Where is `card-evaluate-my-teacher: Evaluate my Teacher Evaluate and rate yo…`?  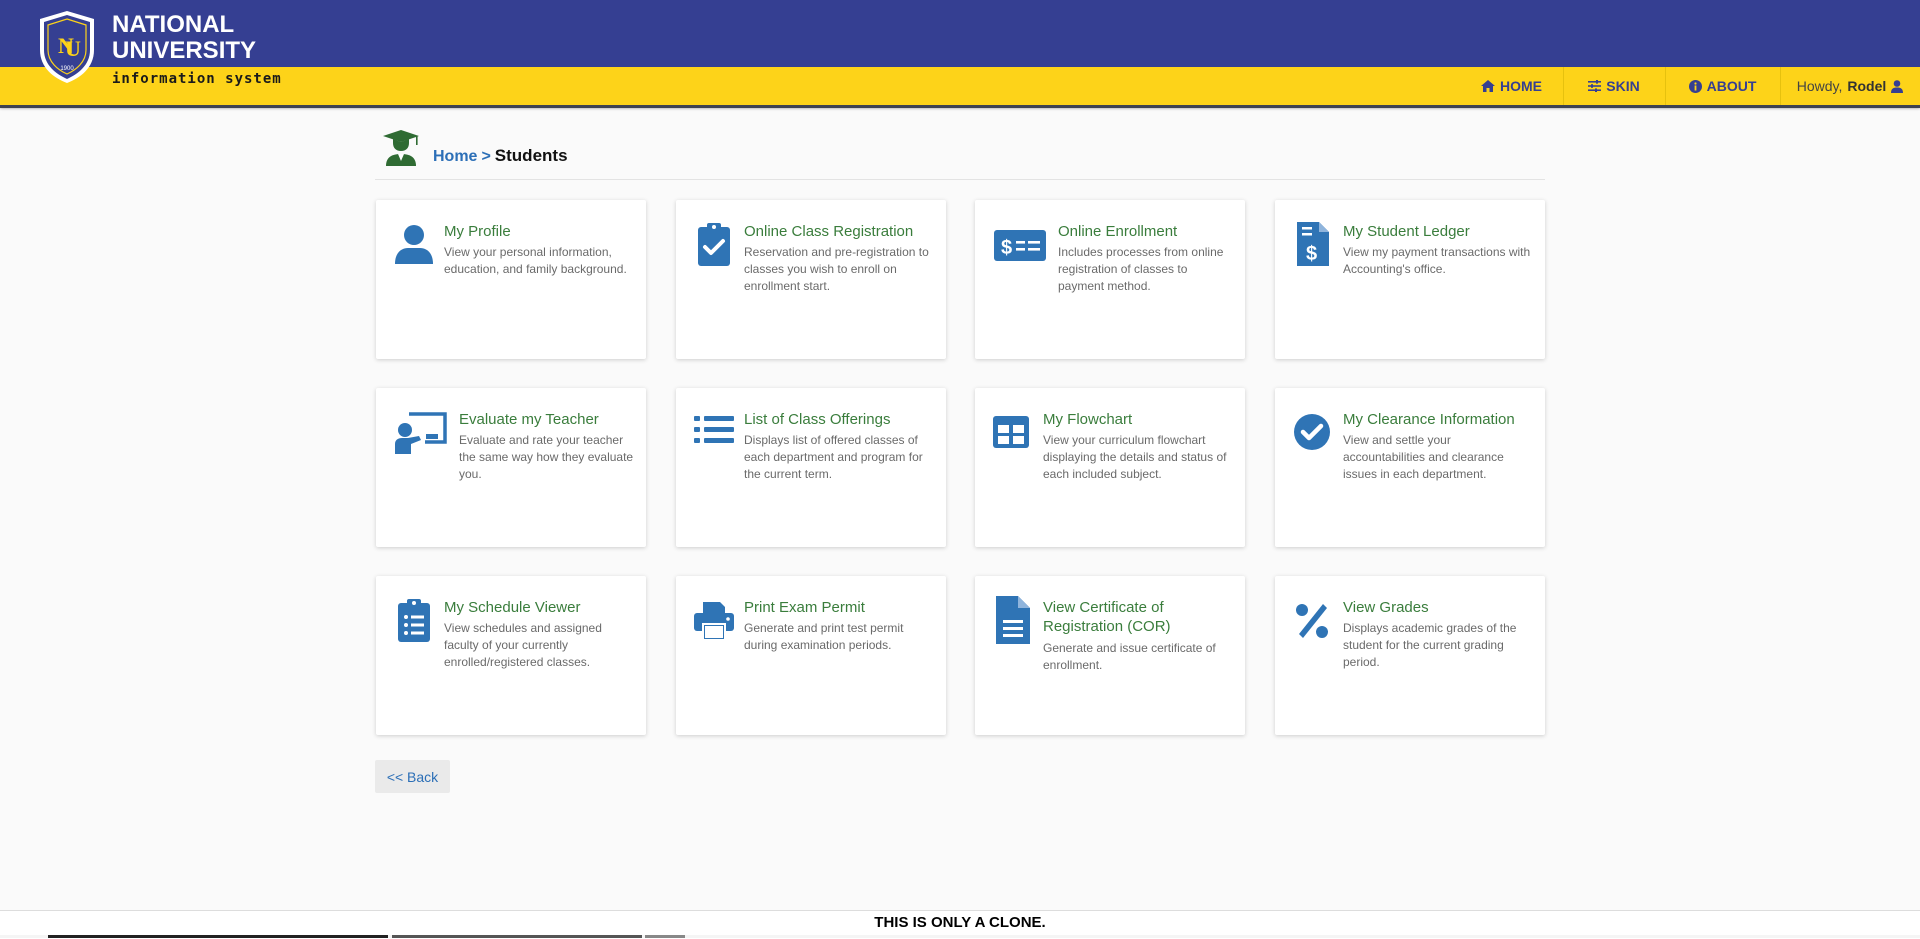
card-evaluate-my-teacher: Evaluate my Teacher Evaluate and rate yo… is located at coordinates (511, 467).